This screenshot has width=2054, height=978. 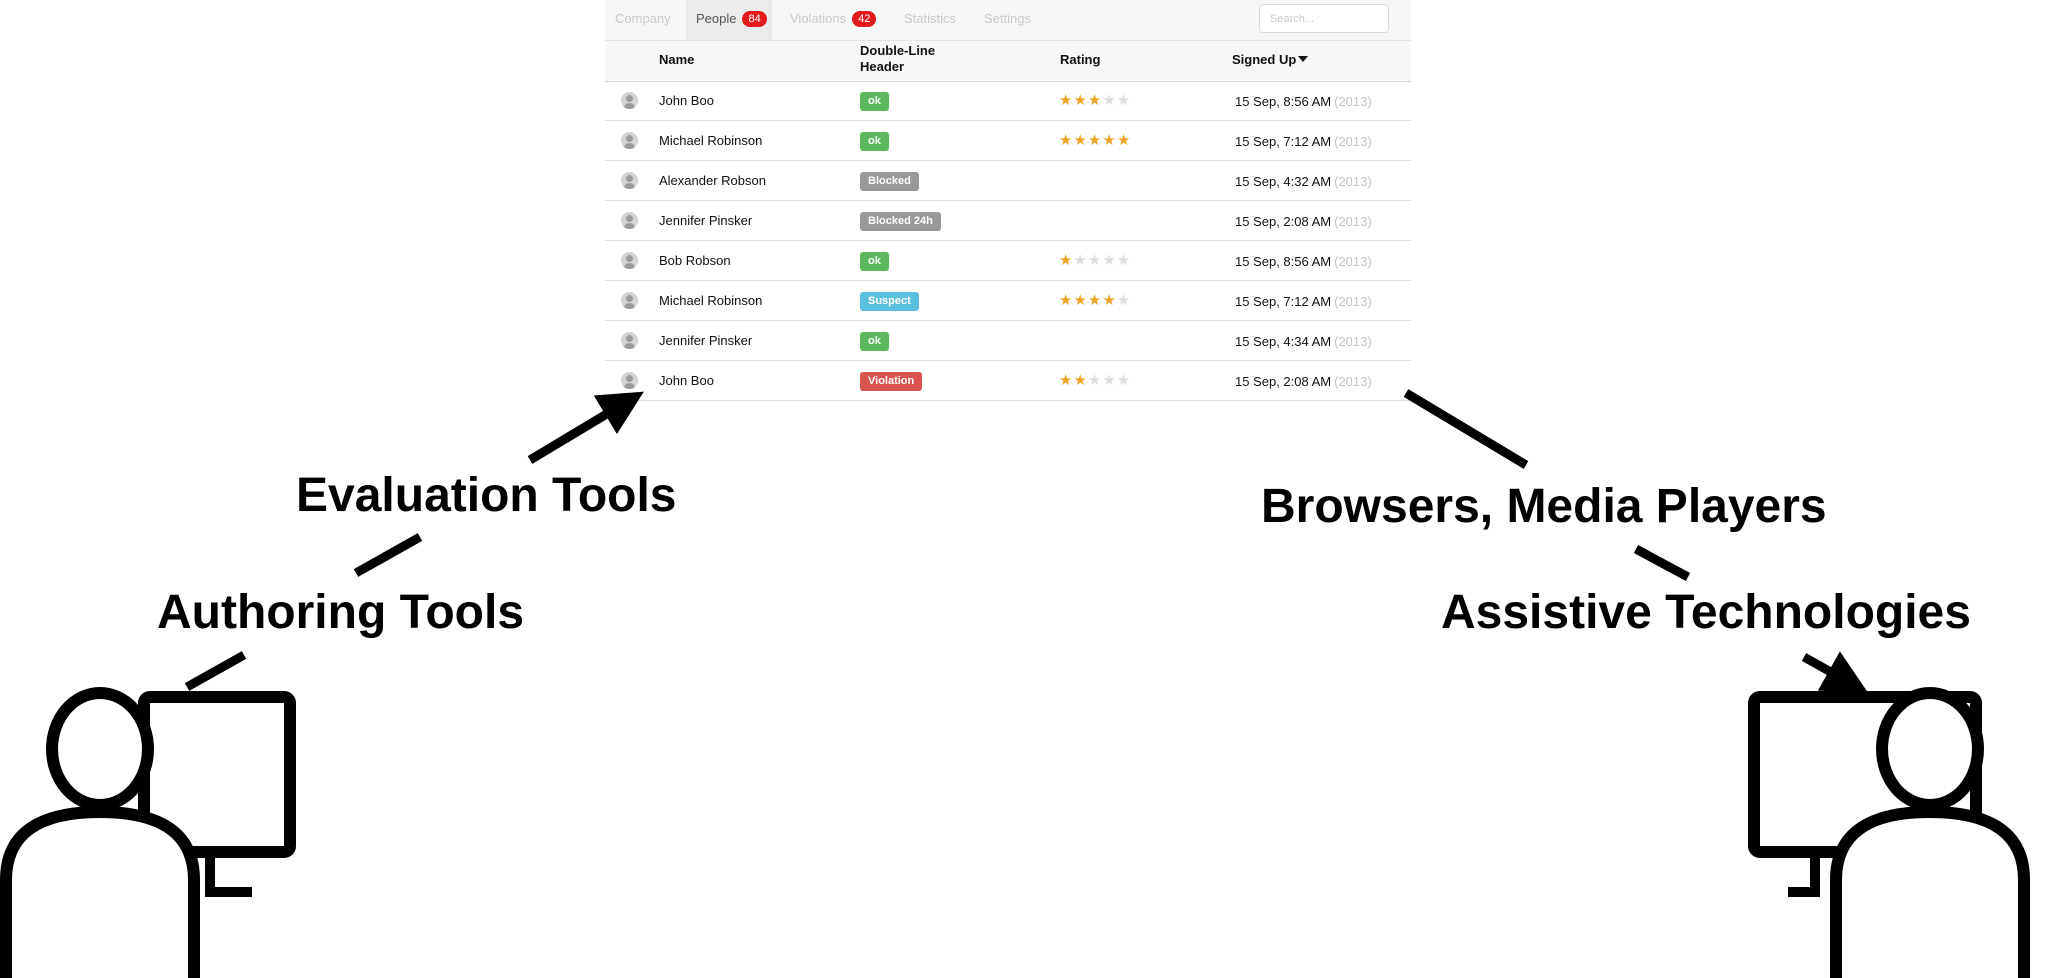 I want to click on person-at-computer-right-icon, so click(x=1889, y=832).